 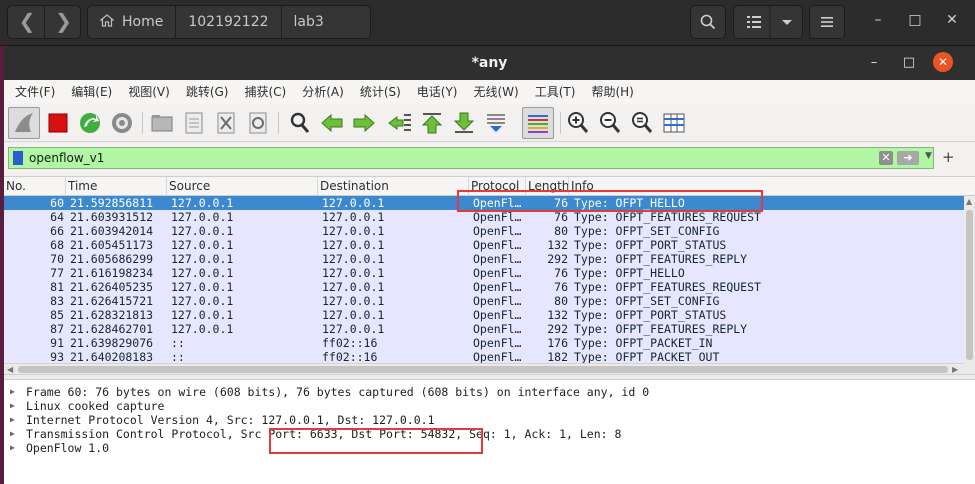 I want to click on breadcrumb-home-label: Home, so click(x=143, y=22).